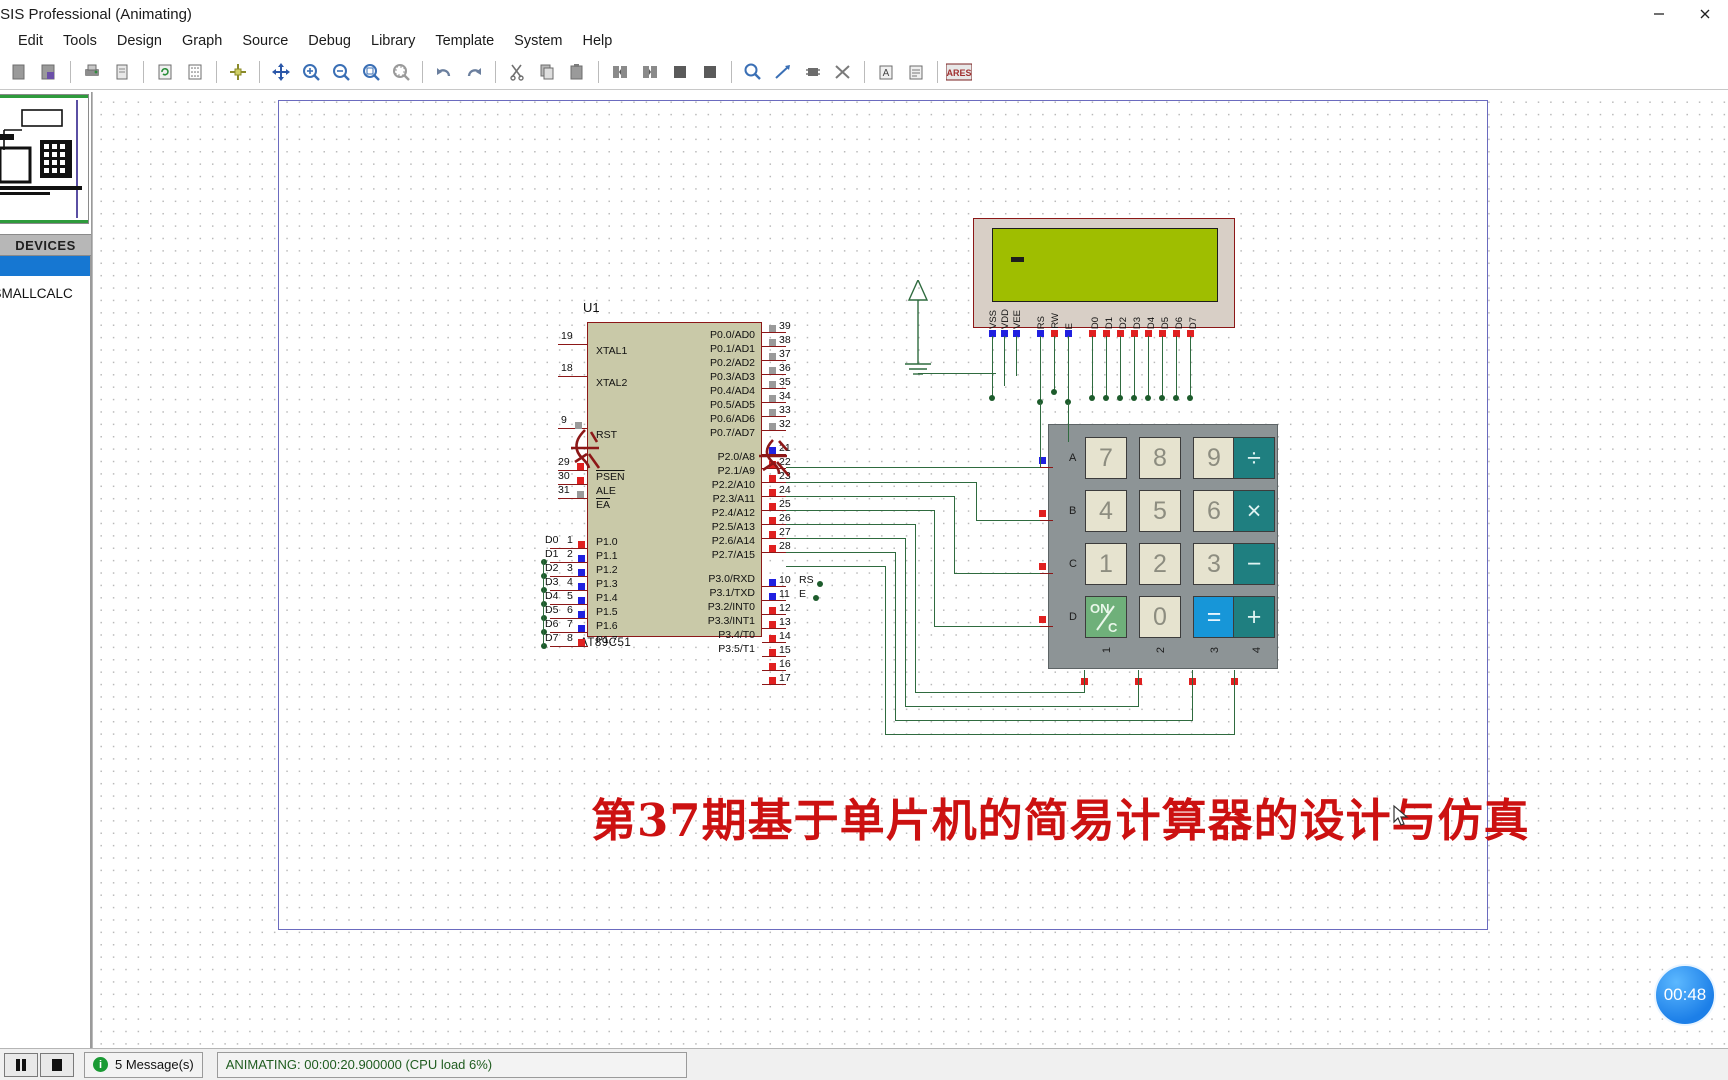 This screenshot has height=1080, width=1728. Describe the element at coordinates (733, 513) in the screenshot. I see `mcu-pin-p2-4: P2.4/A12` at that location.